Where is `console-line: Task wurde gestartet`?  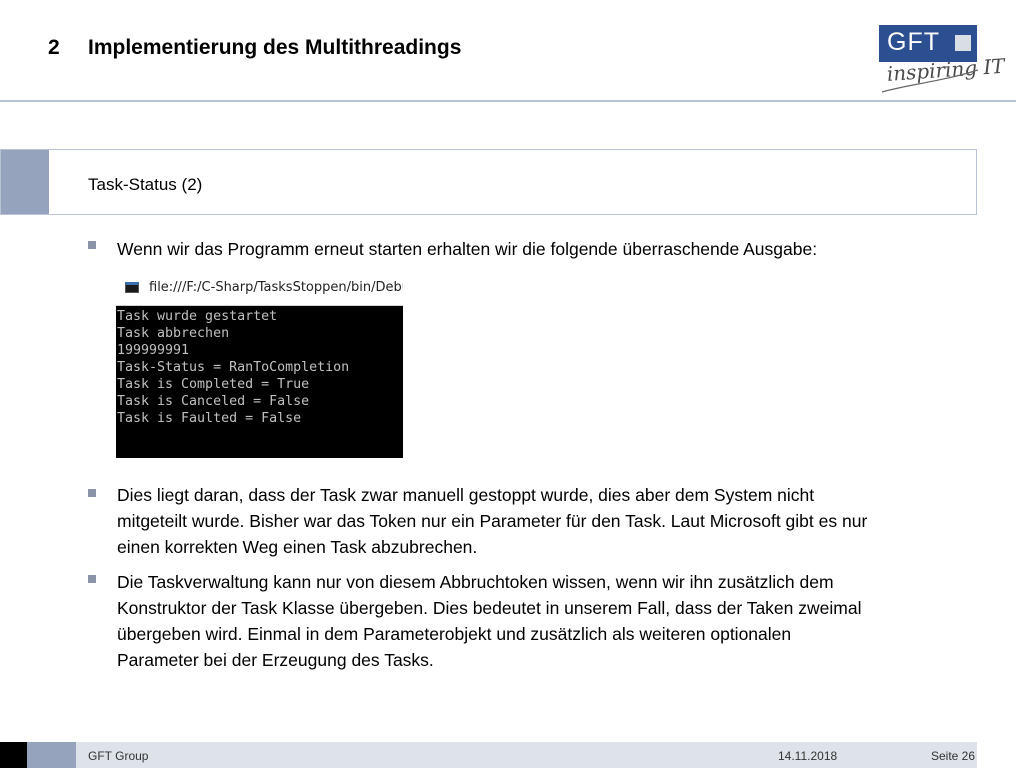 console-line: Task wurde gestartet is located at coordinates (197, 316).